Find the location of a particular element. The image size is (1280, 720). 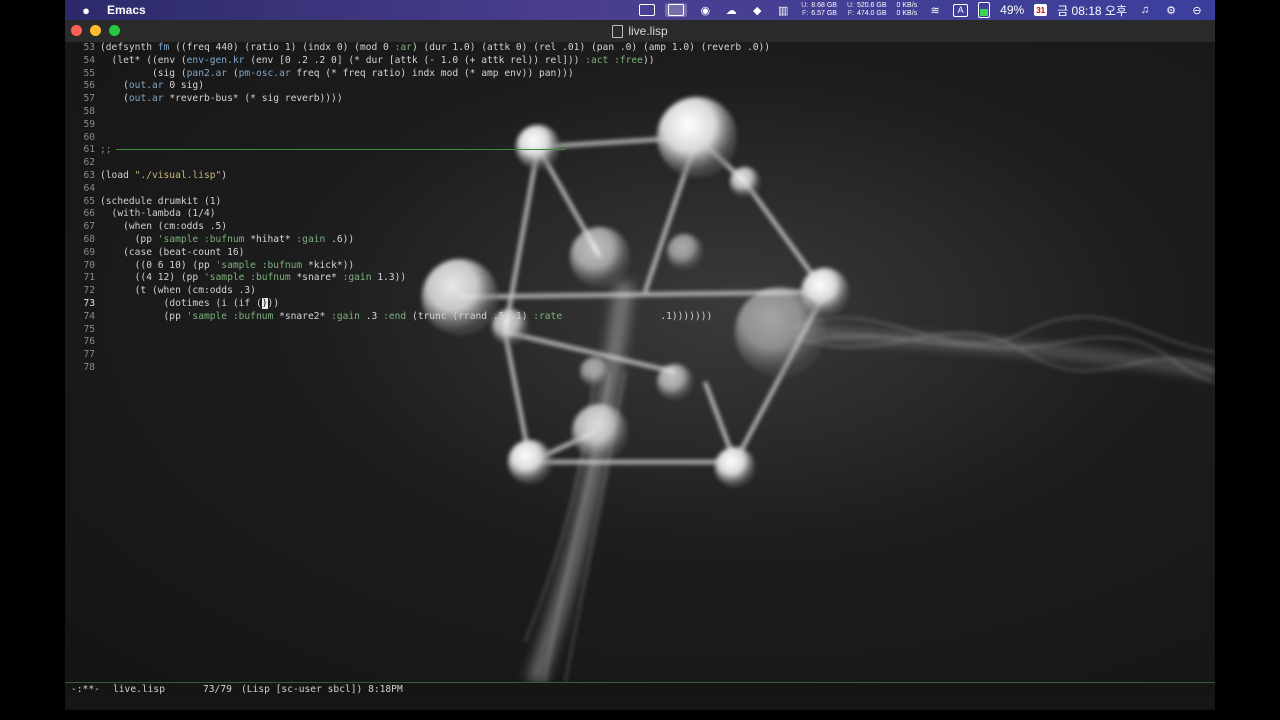

line-number: 76 is located at coordinates (89, 342).